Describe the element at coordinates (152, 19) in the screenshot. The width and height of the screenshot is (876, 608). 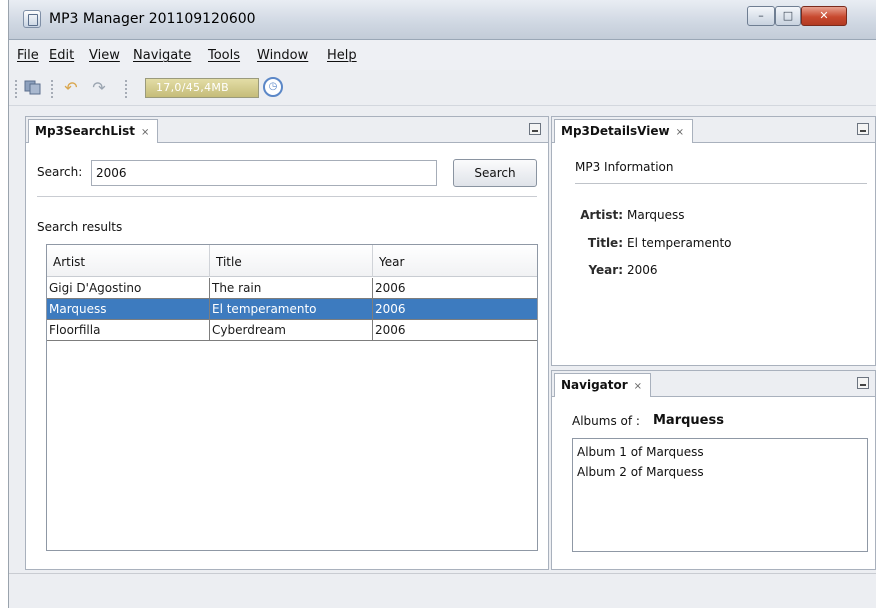
I see `window-title: MP3 Manager 201109120600` at that location.